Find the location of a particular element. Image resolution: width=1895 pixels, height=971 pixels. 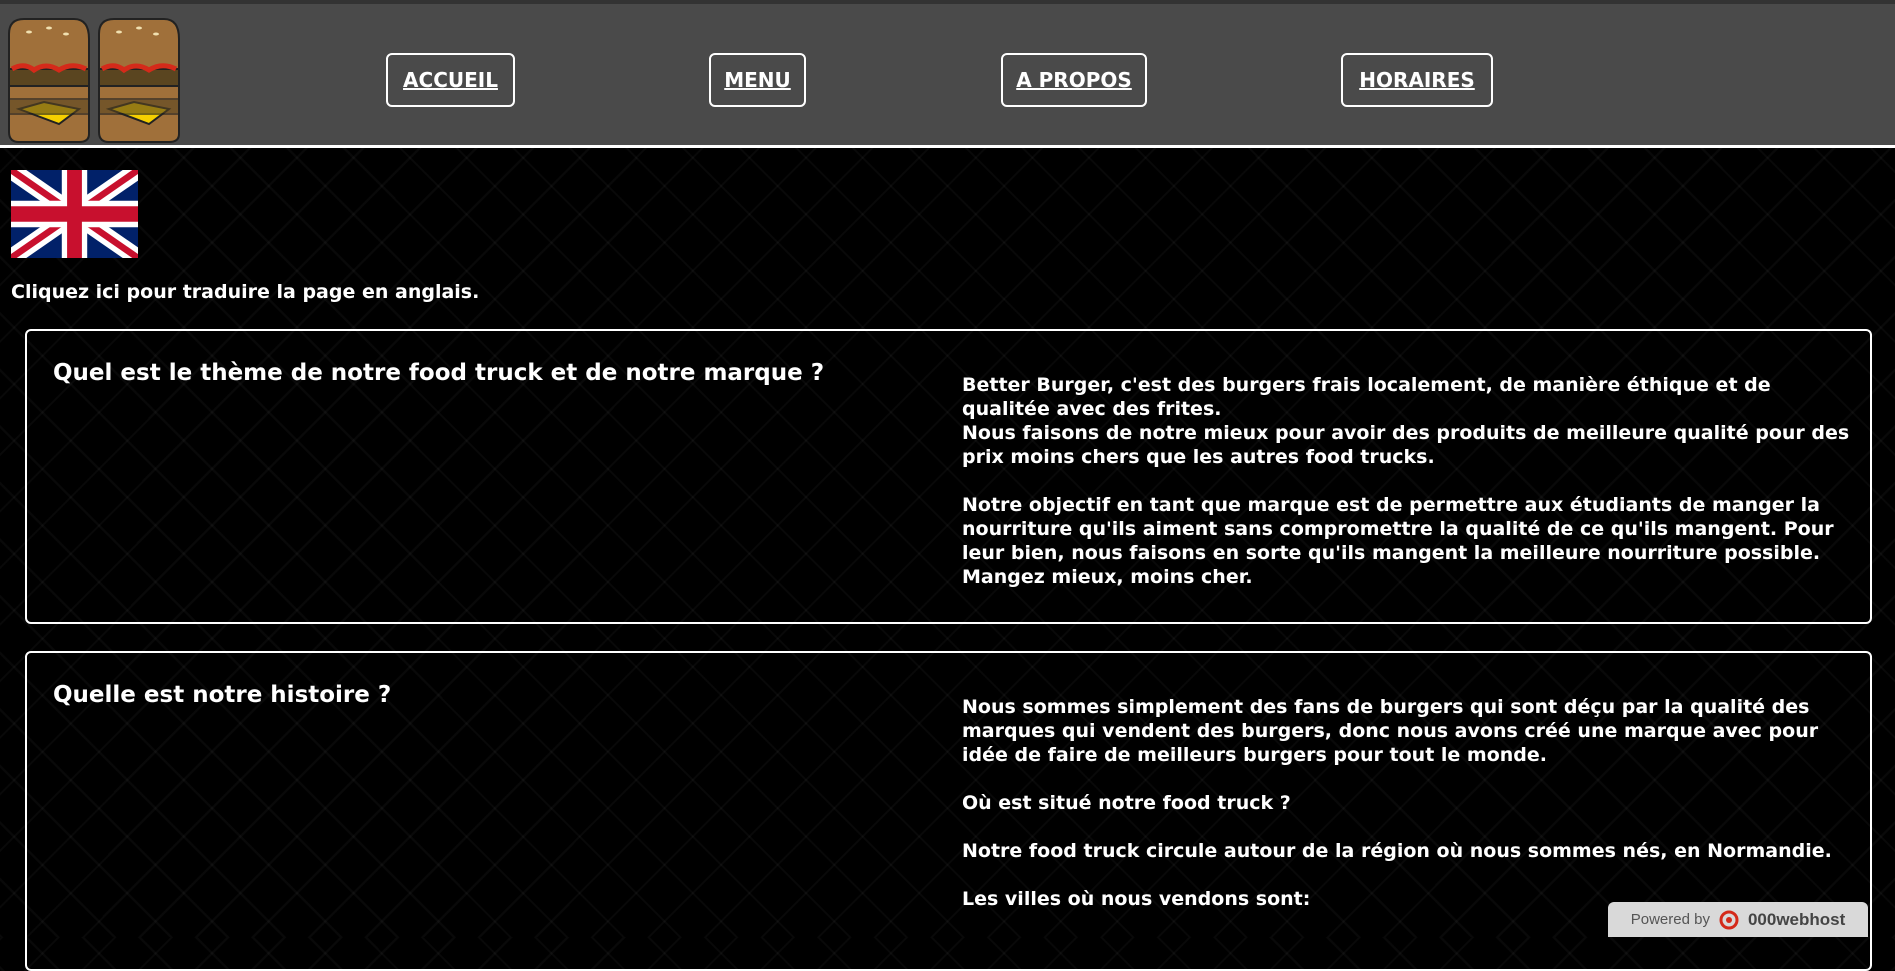

hosting-brand-label: 000webhost is located at coordinates (1796, 919).